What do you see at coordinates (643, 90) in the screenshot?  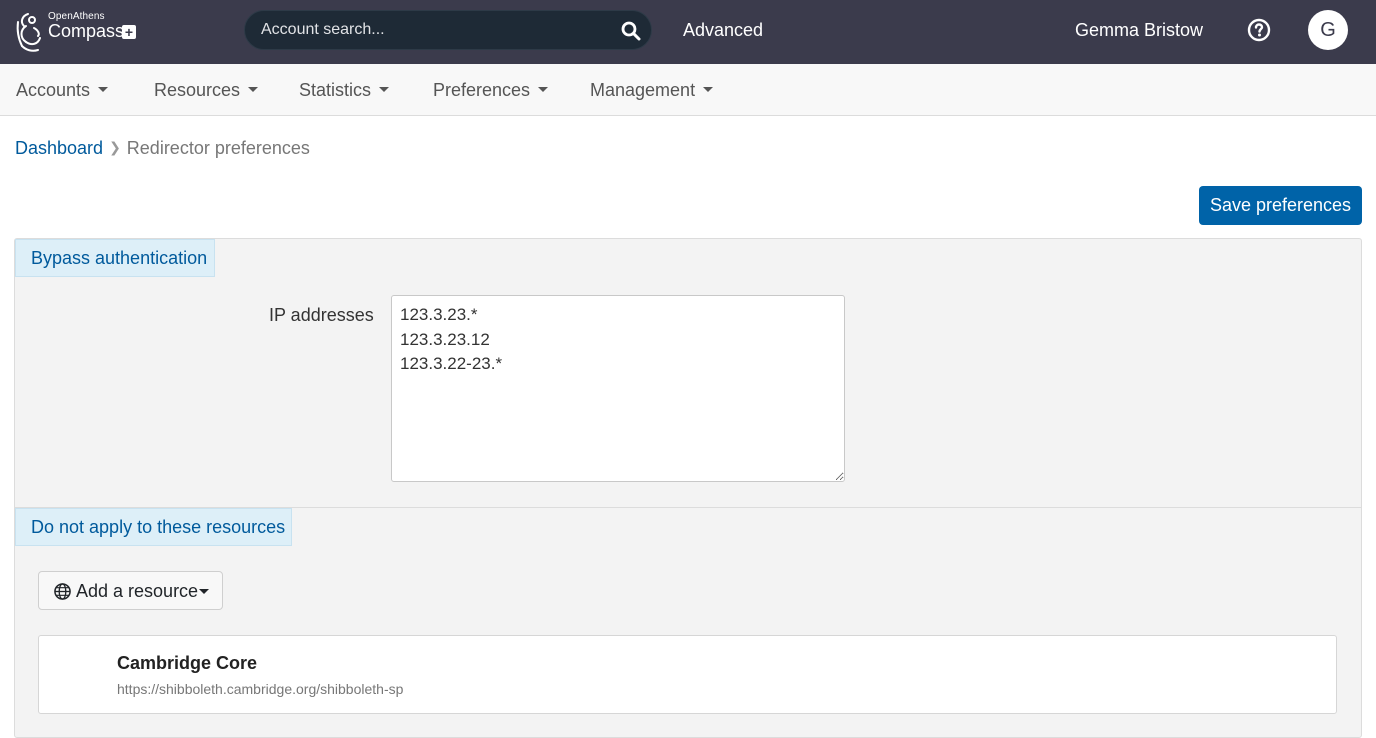 I see `nav-management-label: Management` at bounding box center [643, 90].